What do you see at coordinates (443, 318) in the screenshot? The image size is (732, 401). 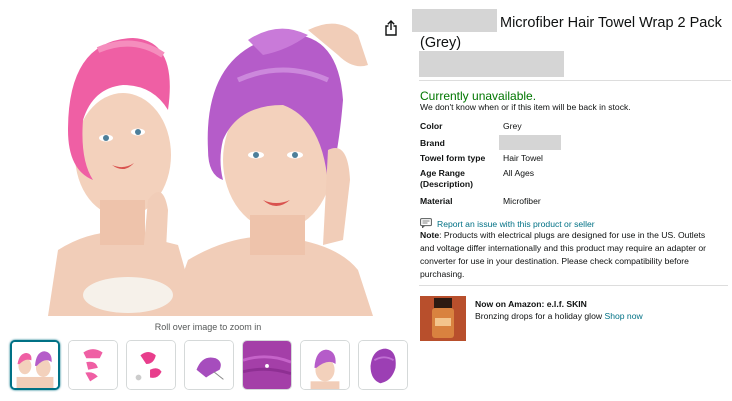 I see `promo-product-image` at bounding box center [443, 318].